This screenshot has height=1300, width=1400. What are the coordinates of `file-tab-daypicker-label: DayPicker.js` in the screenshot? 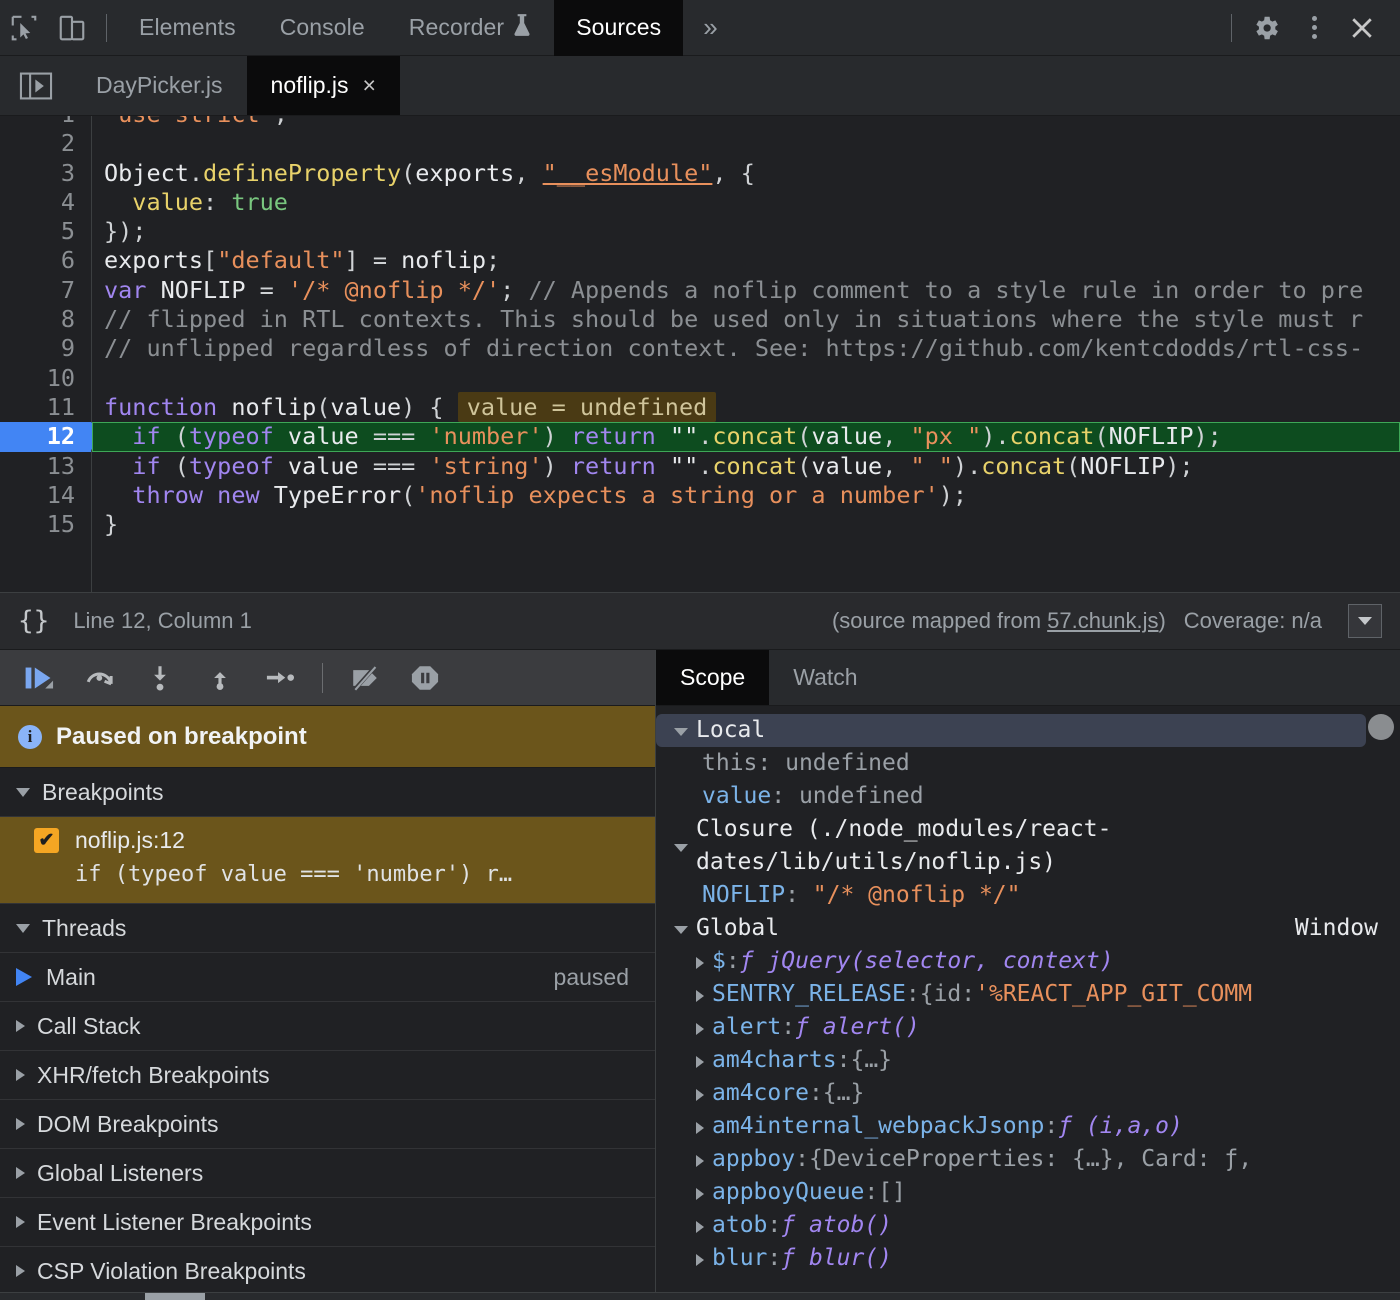 It's located at (159, 85).